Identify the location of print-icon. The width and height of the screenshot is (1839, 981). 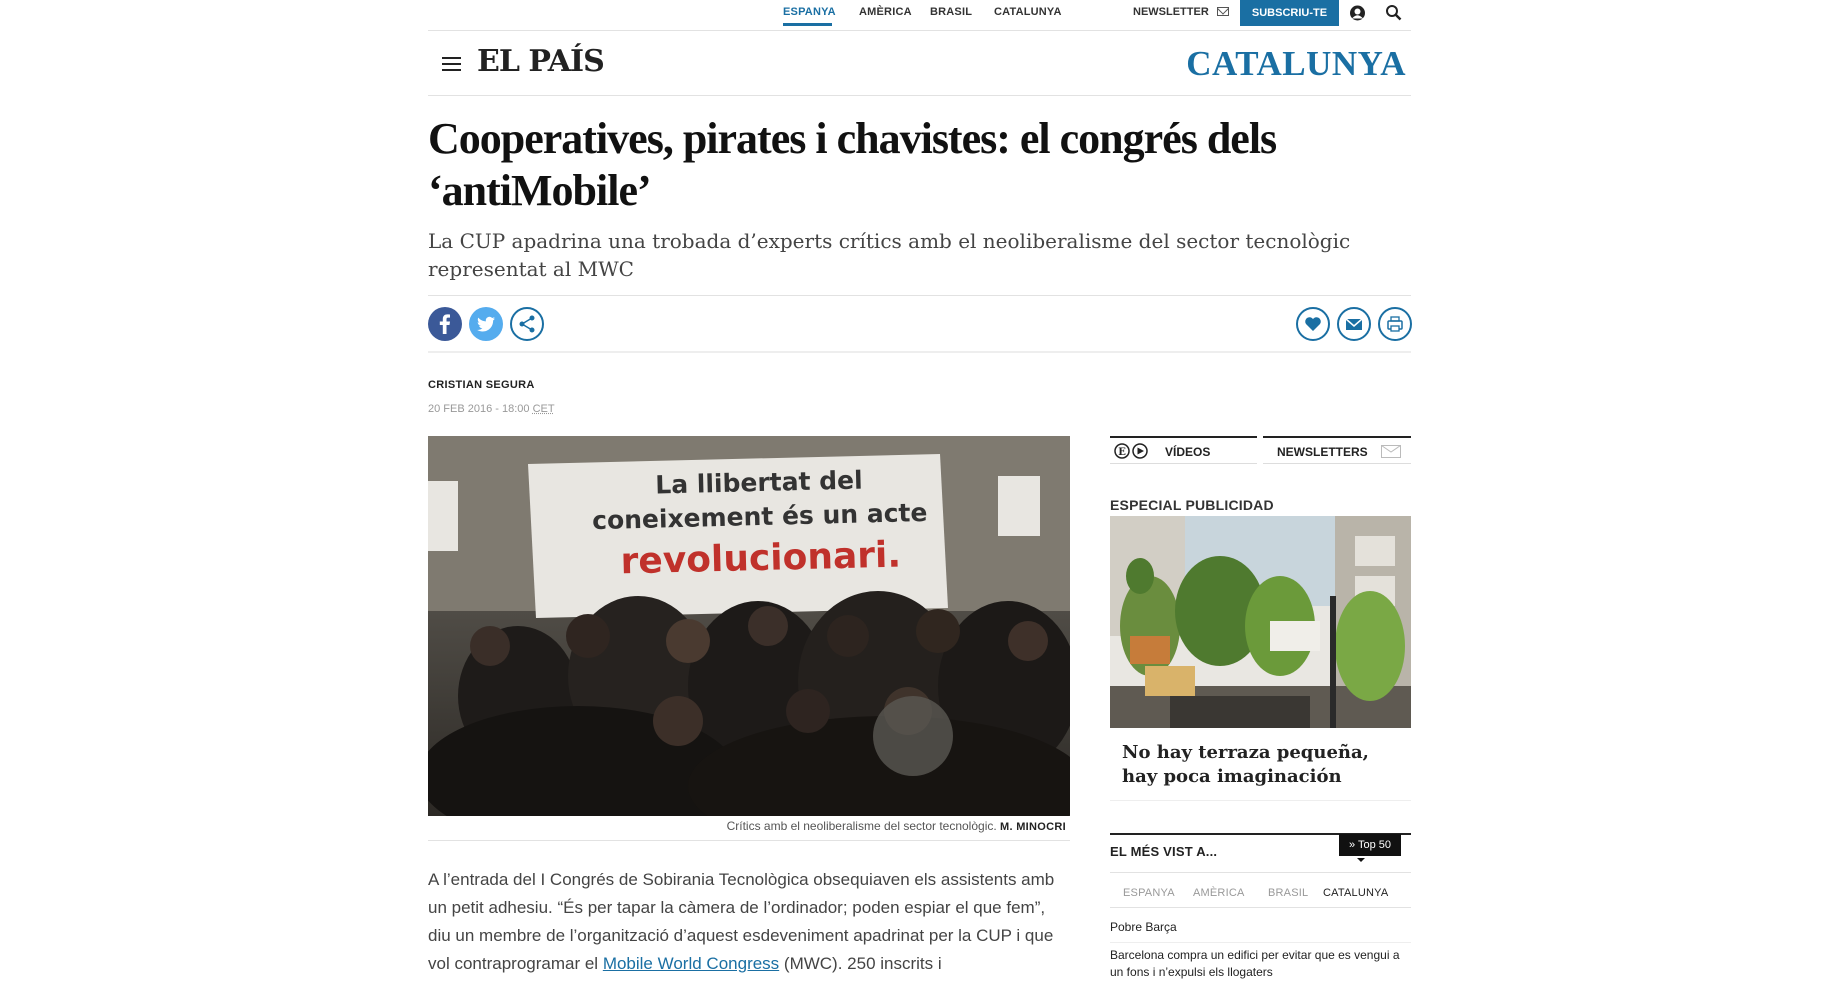
(1395, 324).